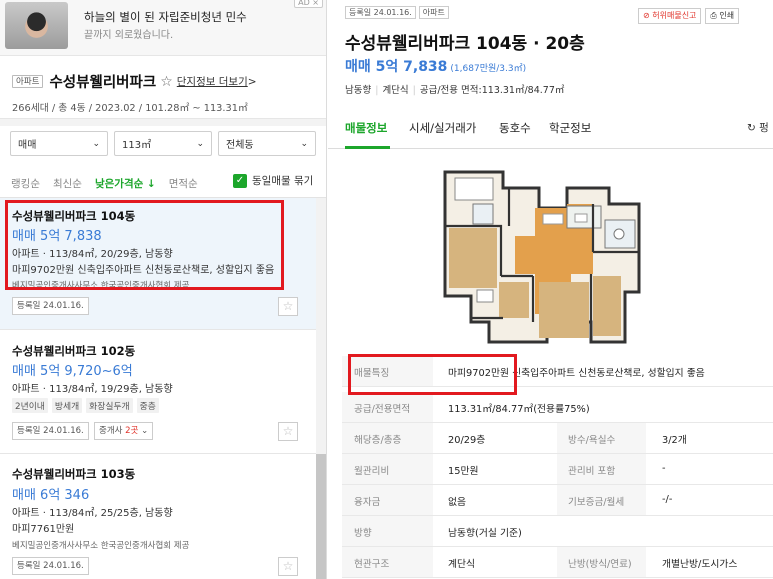 This screenshot has width=773, height=579. Describe the element at coordinates (467, 440) in the screenshot. I see `row-value: 20/29층` at that location.